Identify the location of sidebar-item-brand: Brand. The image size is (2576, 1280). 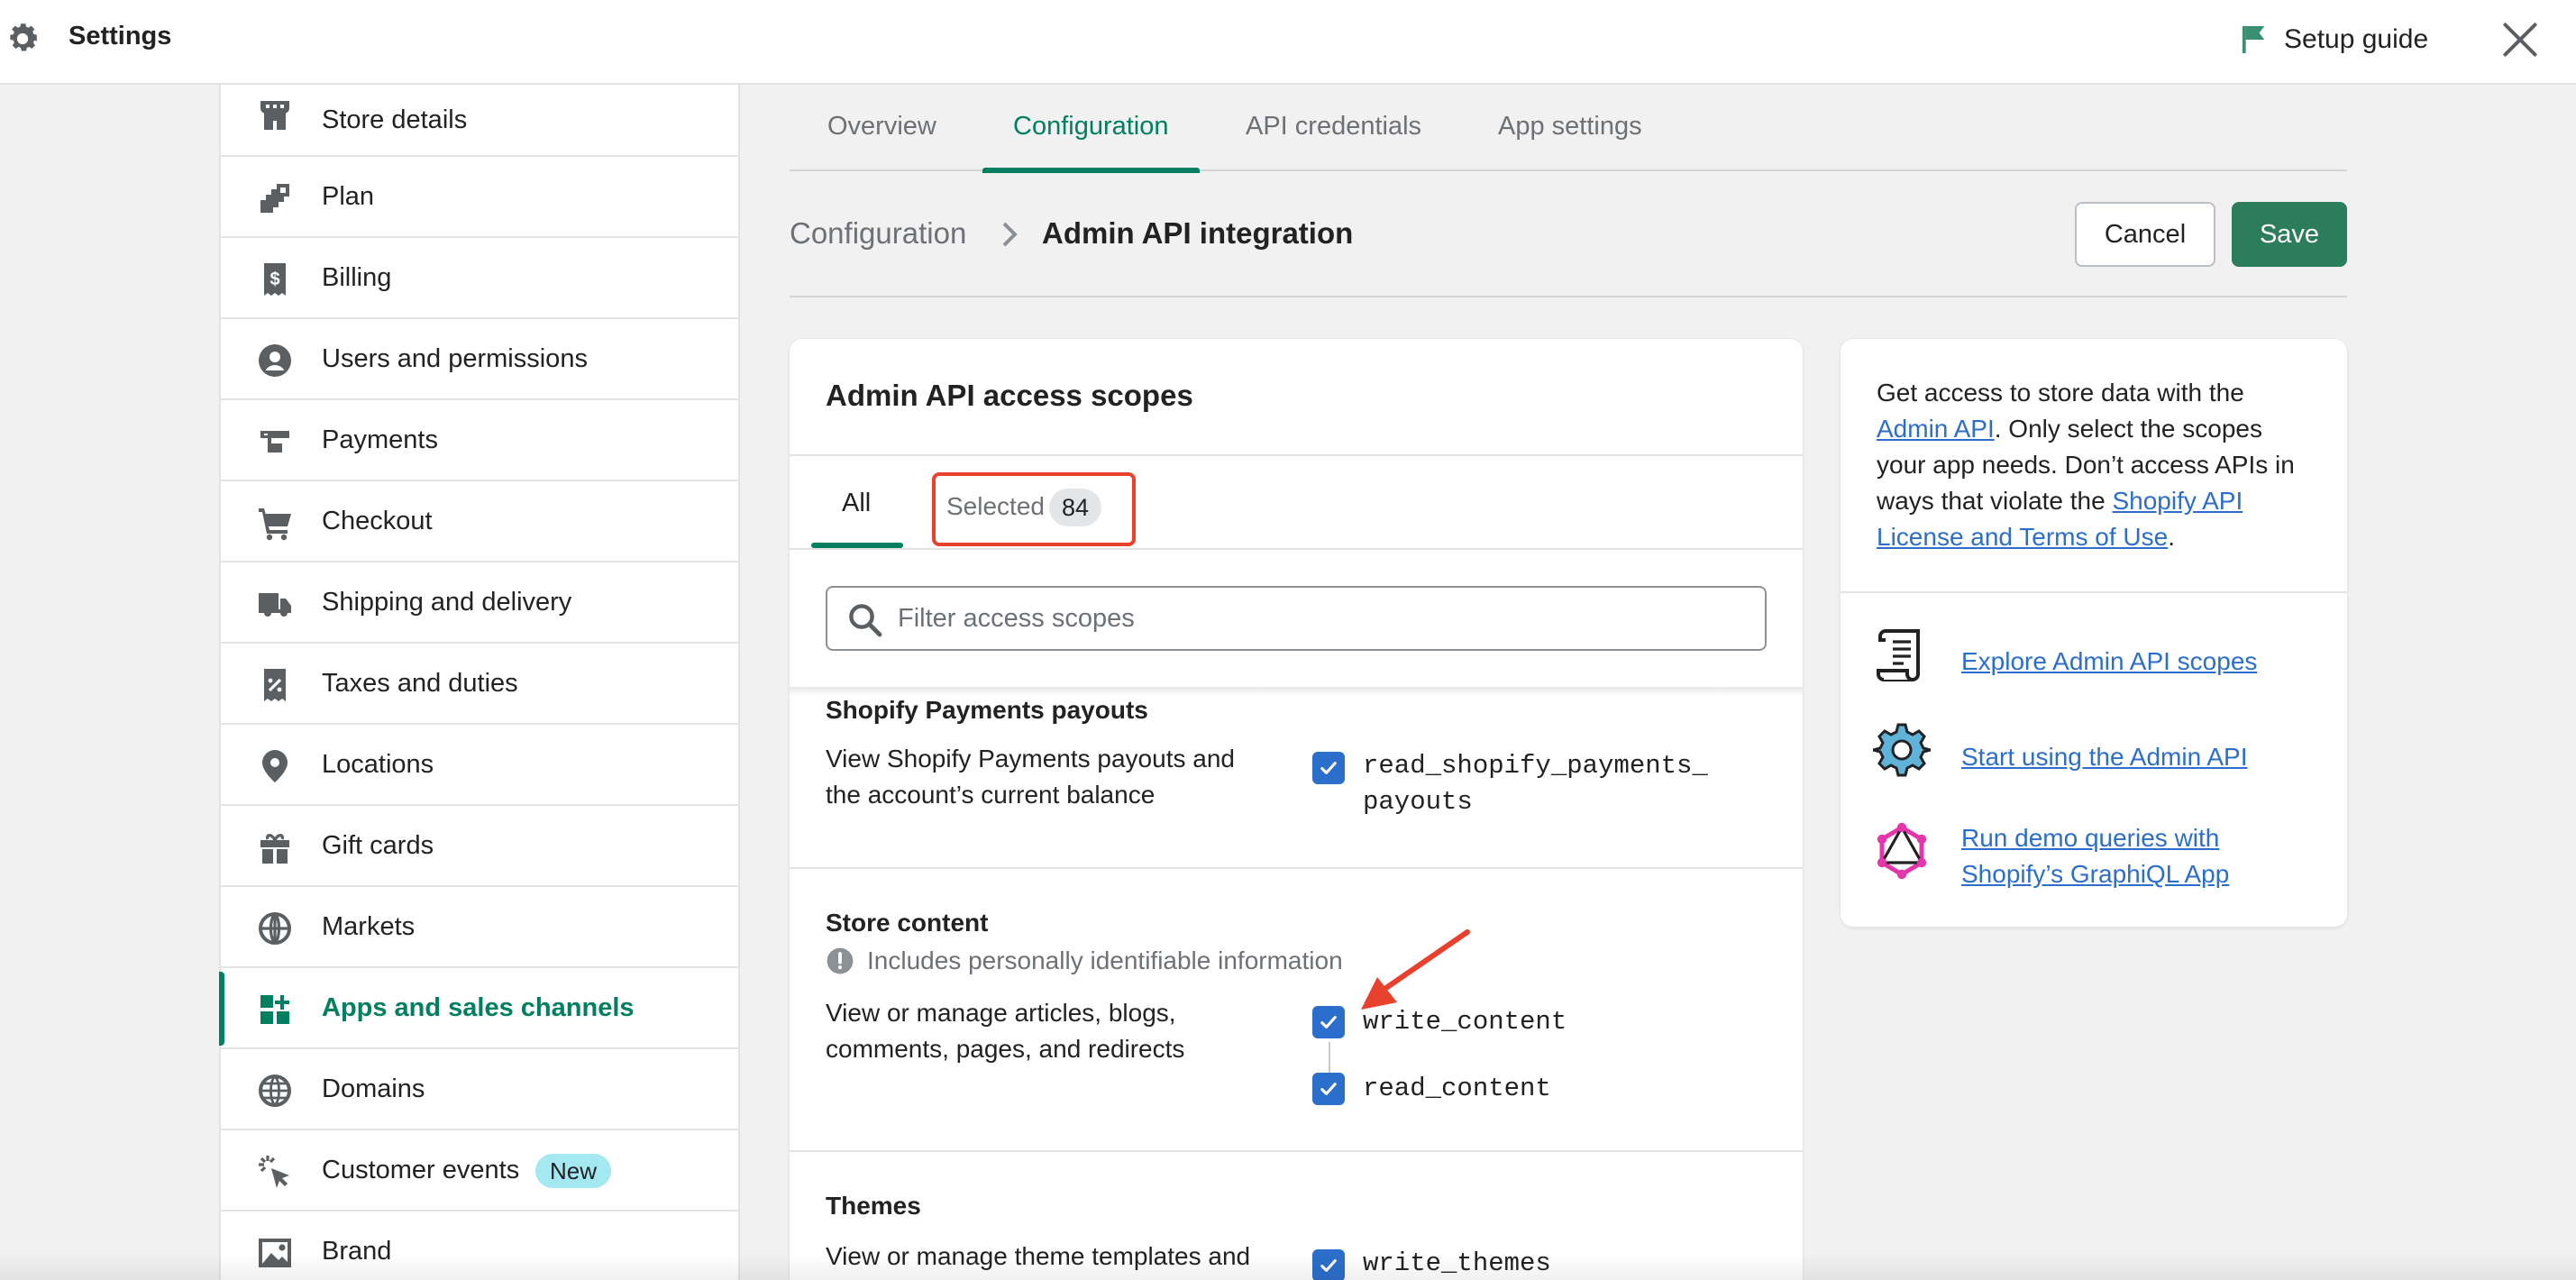
(480, 1245).